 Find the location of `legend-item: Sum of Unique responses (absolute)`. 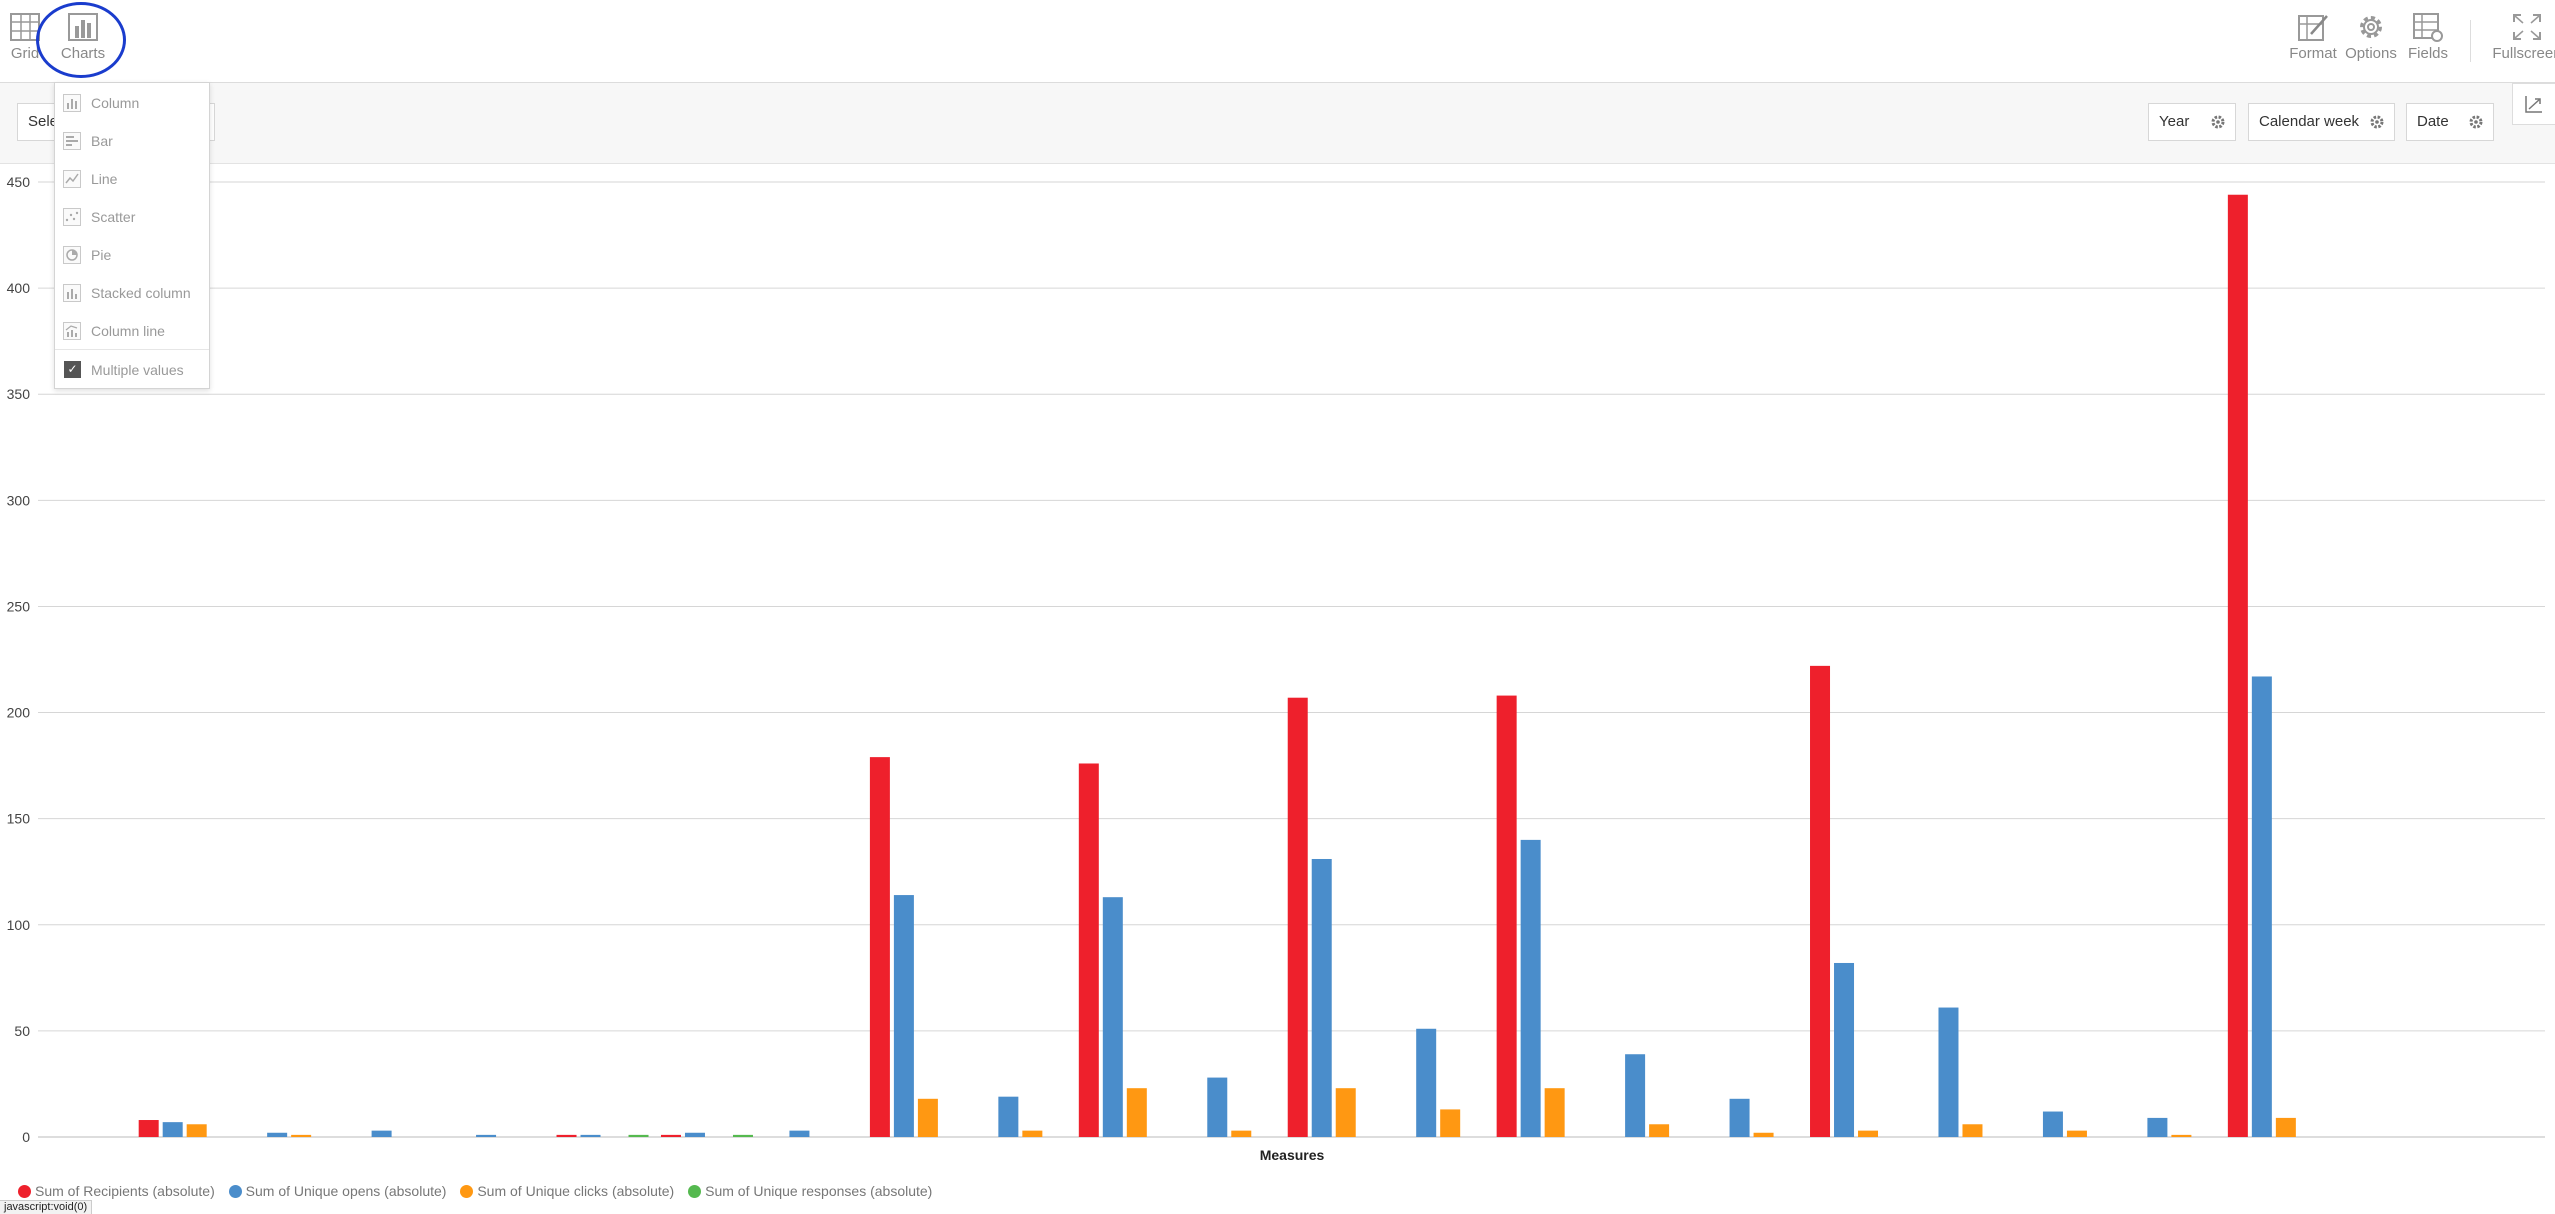

legend-item: Sum of Unique responses (absolute) is located at coordinates (810, 1191).